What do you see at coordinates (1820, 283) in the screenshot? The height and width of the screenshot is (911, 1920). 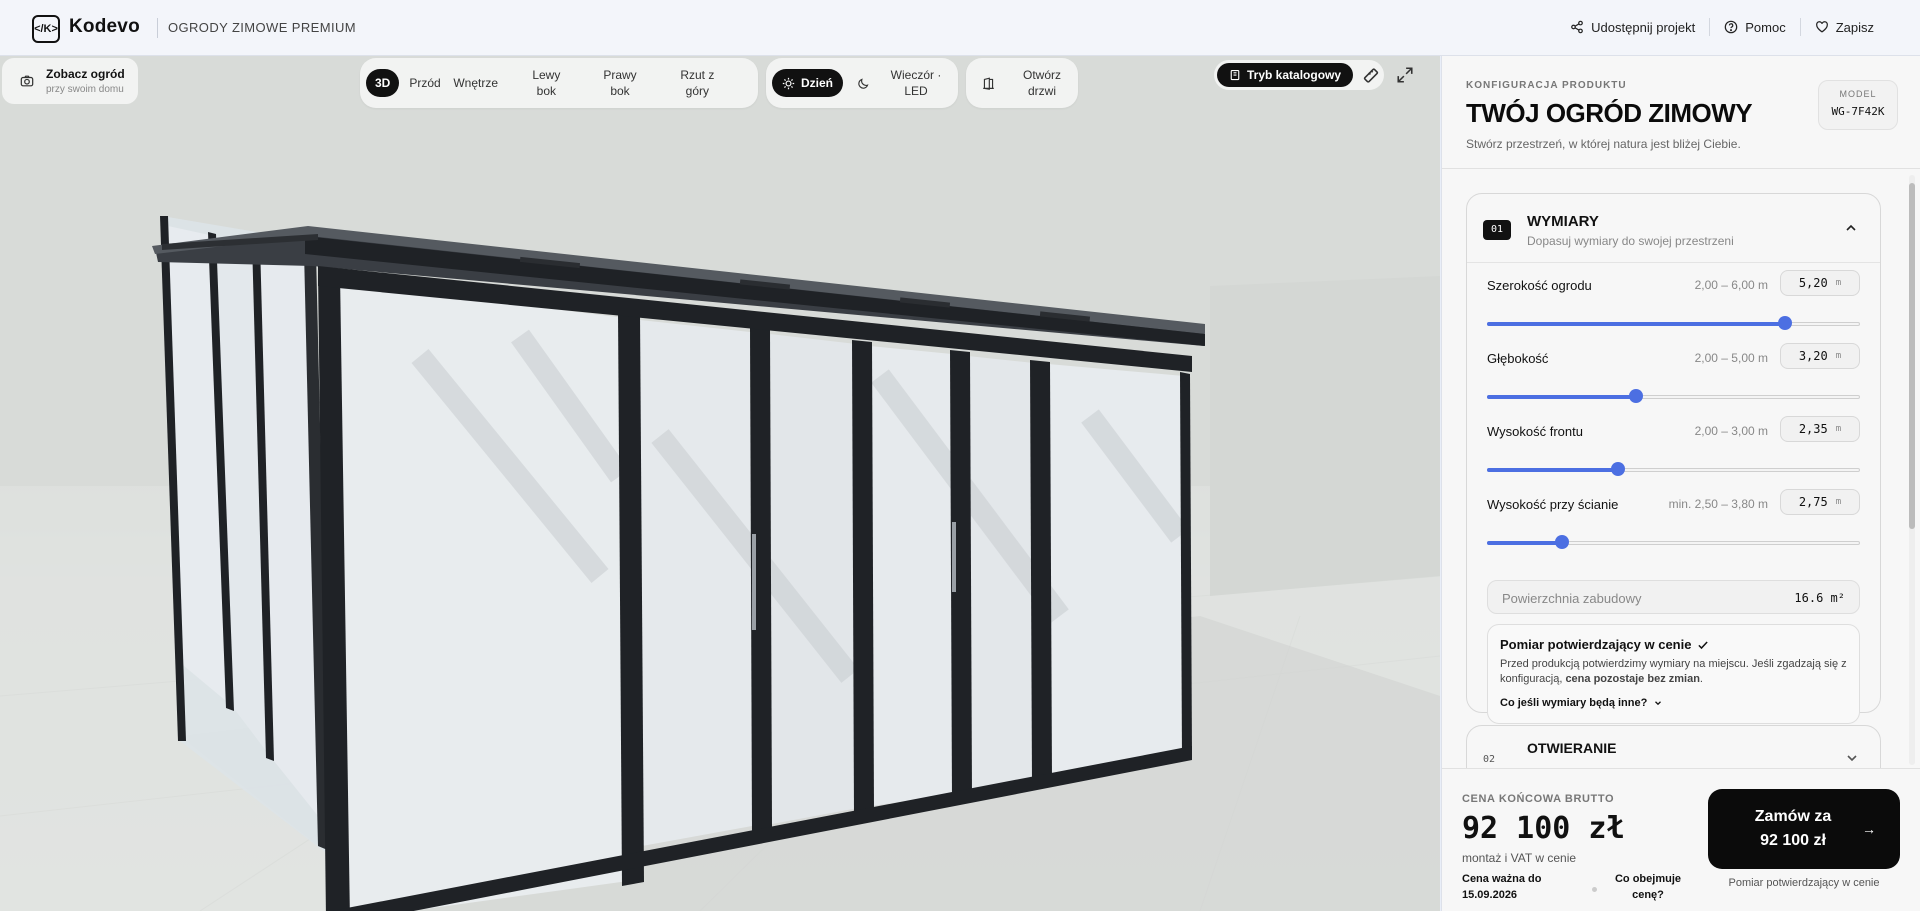 I see `dimension-value-input: 5,20 m` at bounding box center [1820, 283].